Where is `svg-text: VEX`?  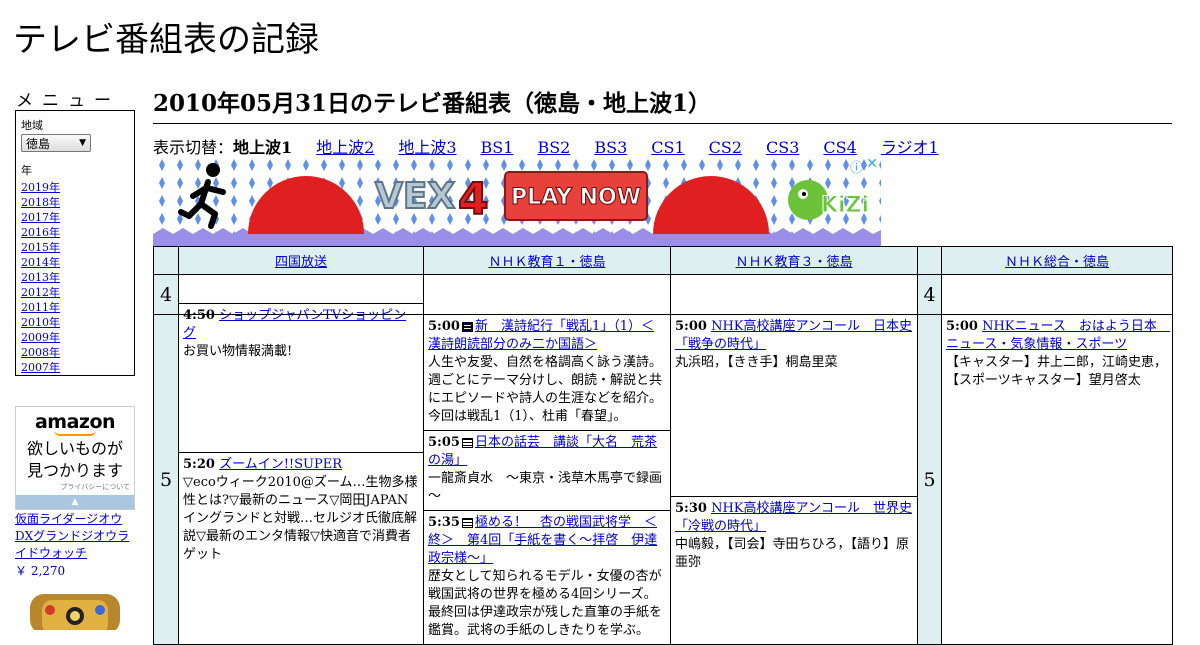 svg-text: VEX is located at coordinates (415, 196).